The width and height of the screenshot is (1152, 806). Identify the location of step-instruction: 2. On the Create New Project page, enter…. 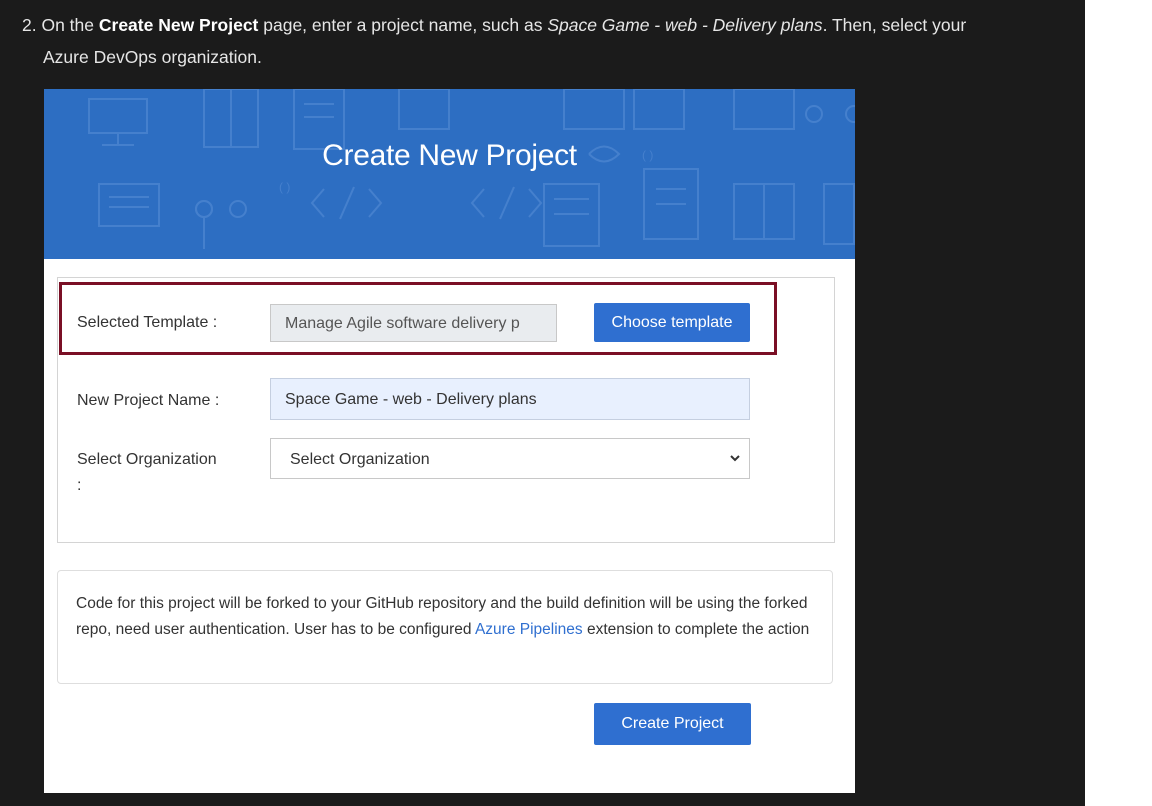
(494, 41).